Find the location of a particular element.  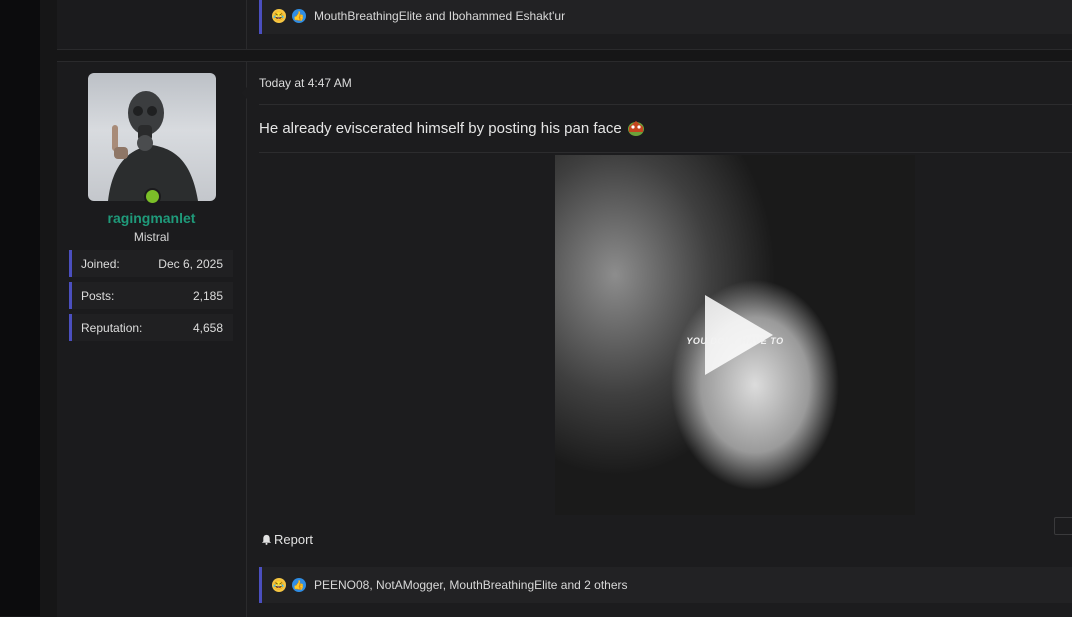

pepe-emoji-icon is located at coordinates (635, 128).